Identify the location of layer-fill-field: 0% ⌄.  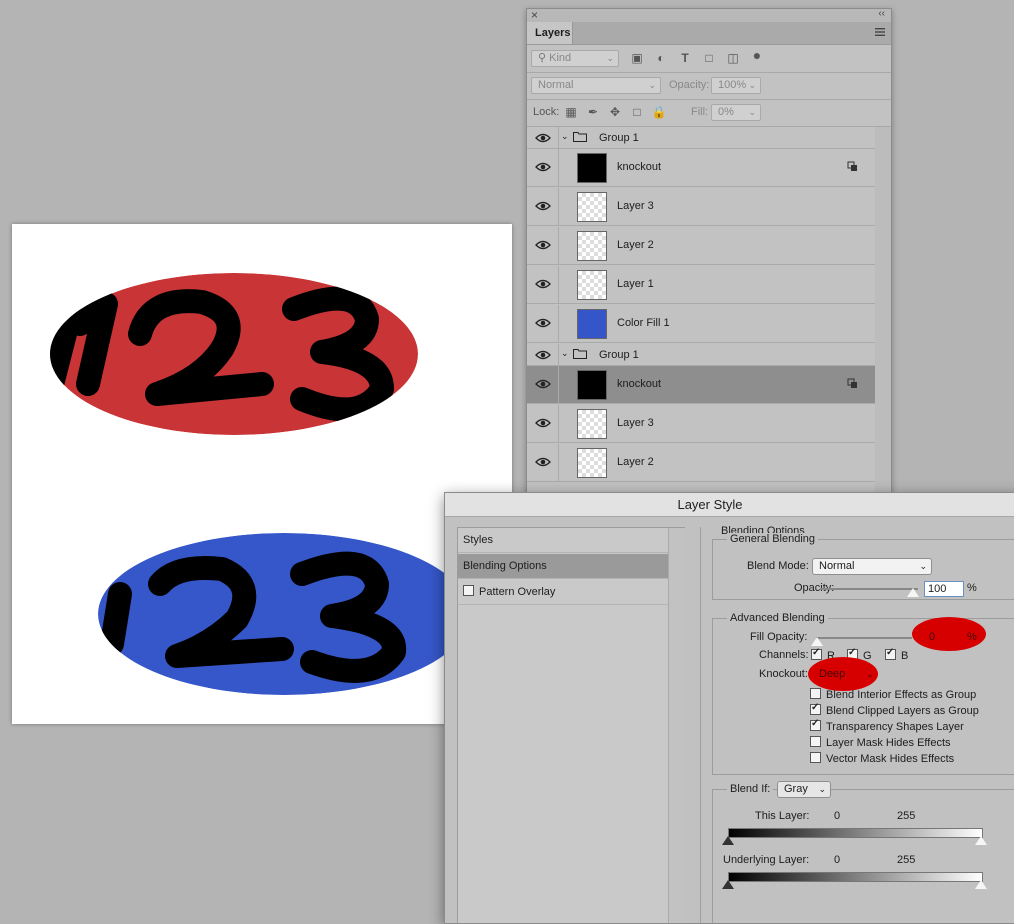
(736, 112).